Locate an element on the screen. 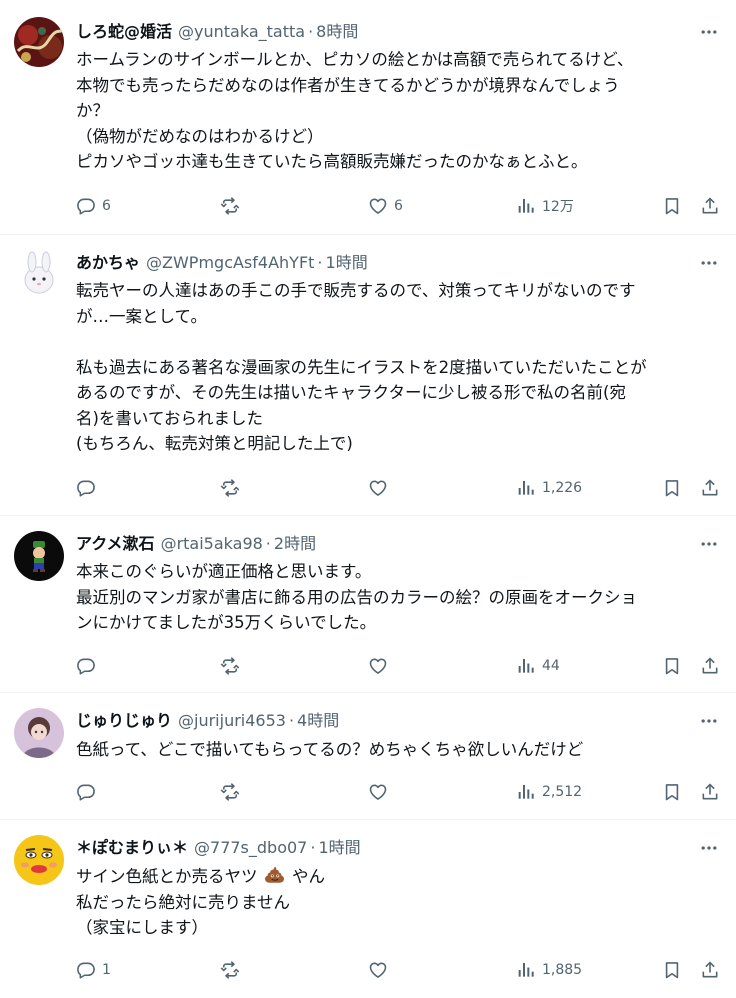 The width and height of the screenshot is (736, 998). display-name: じゅりじゅり is located at coordinates (124, 721).